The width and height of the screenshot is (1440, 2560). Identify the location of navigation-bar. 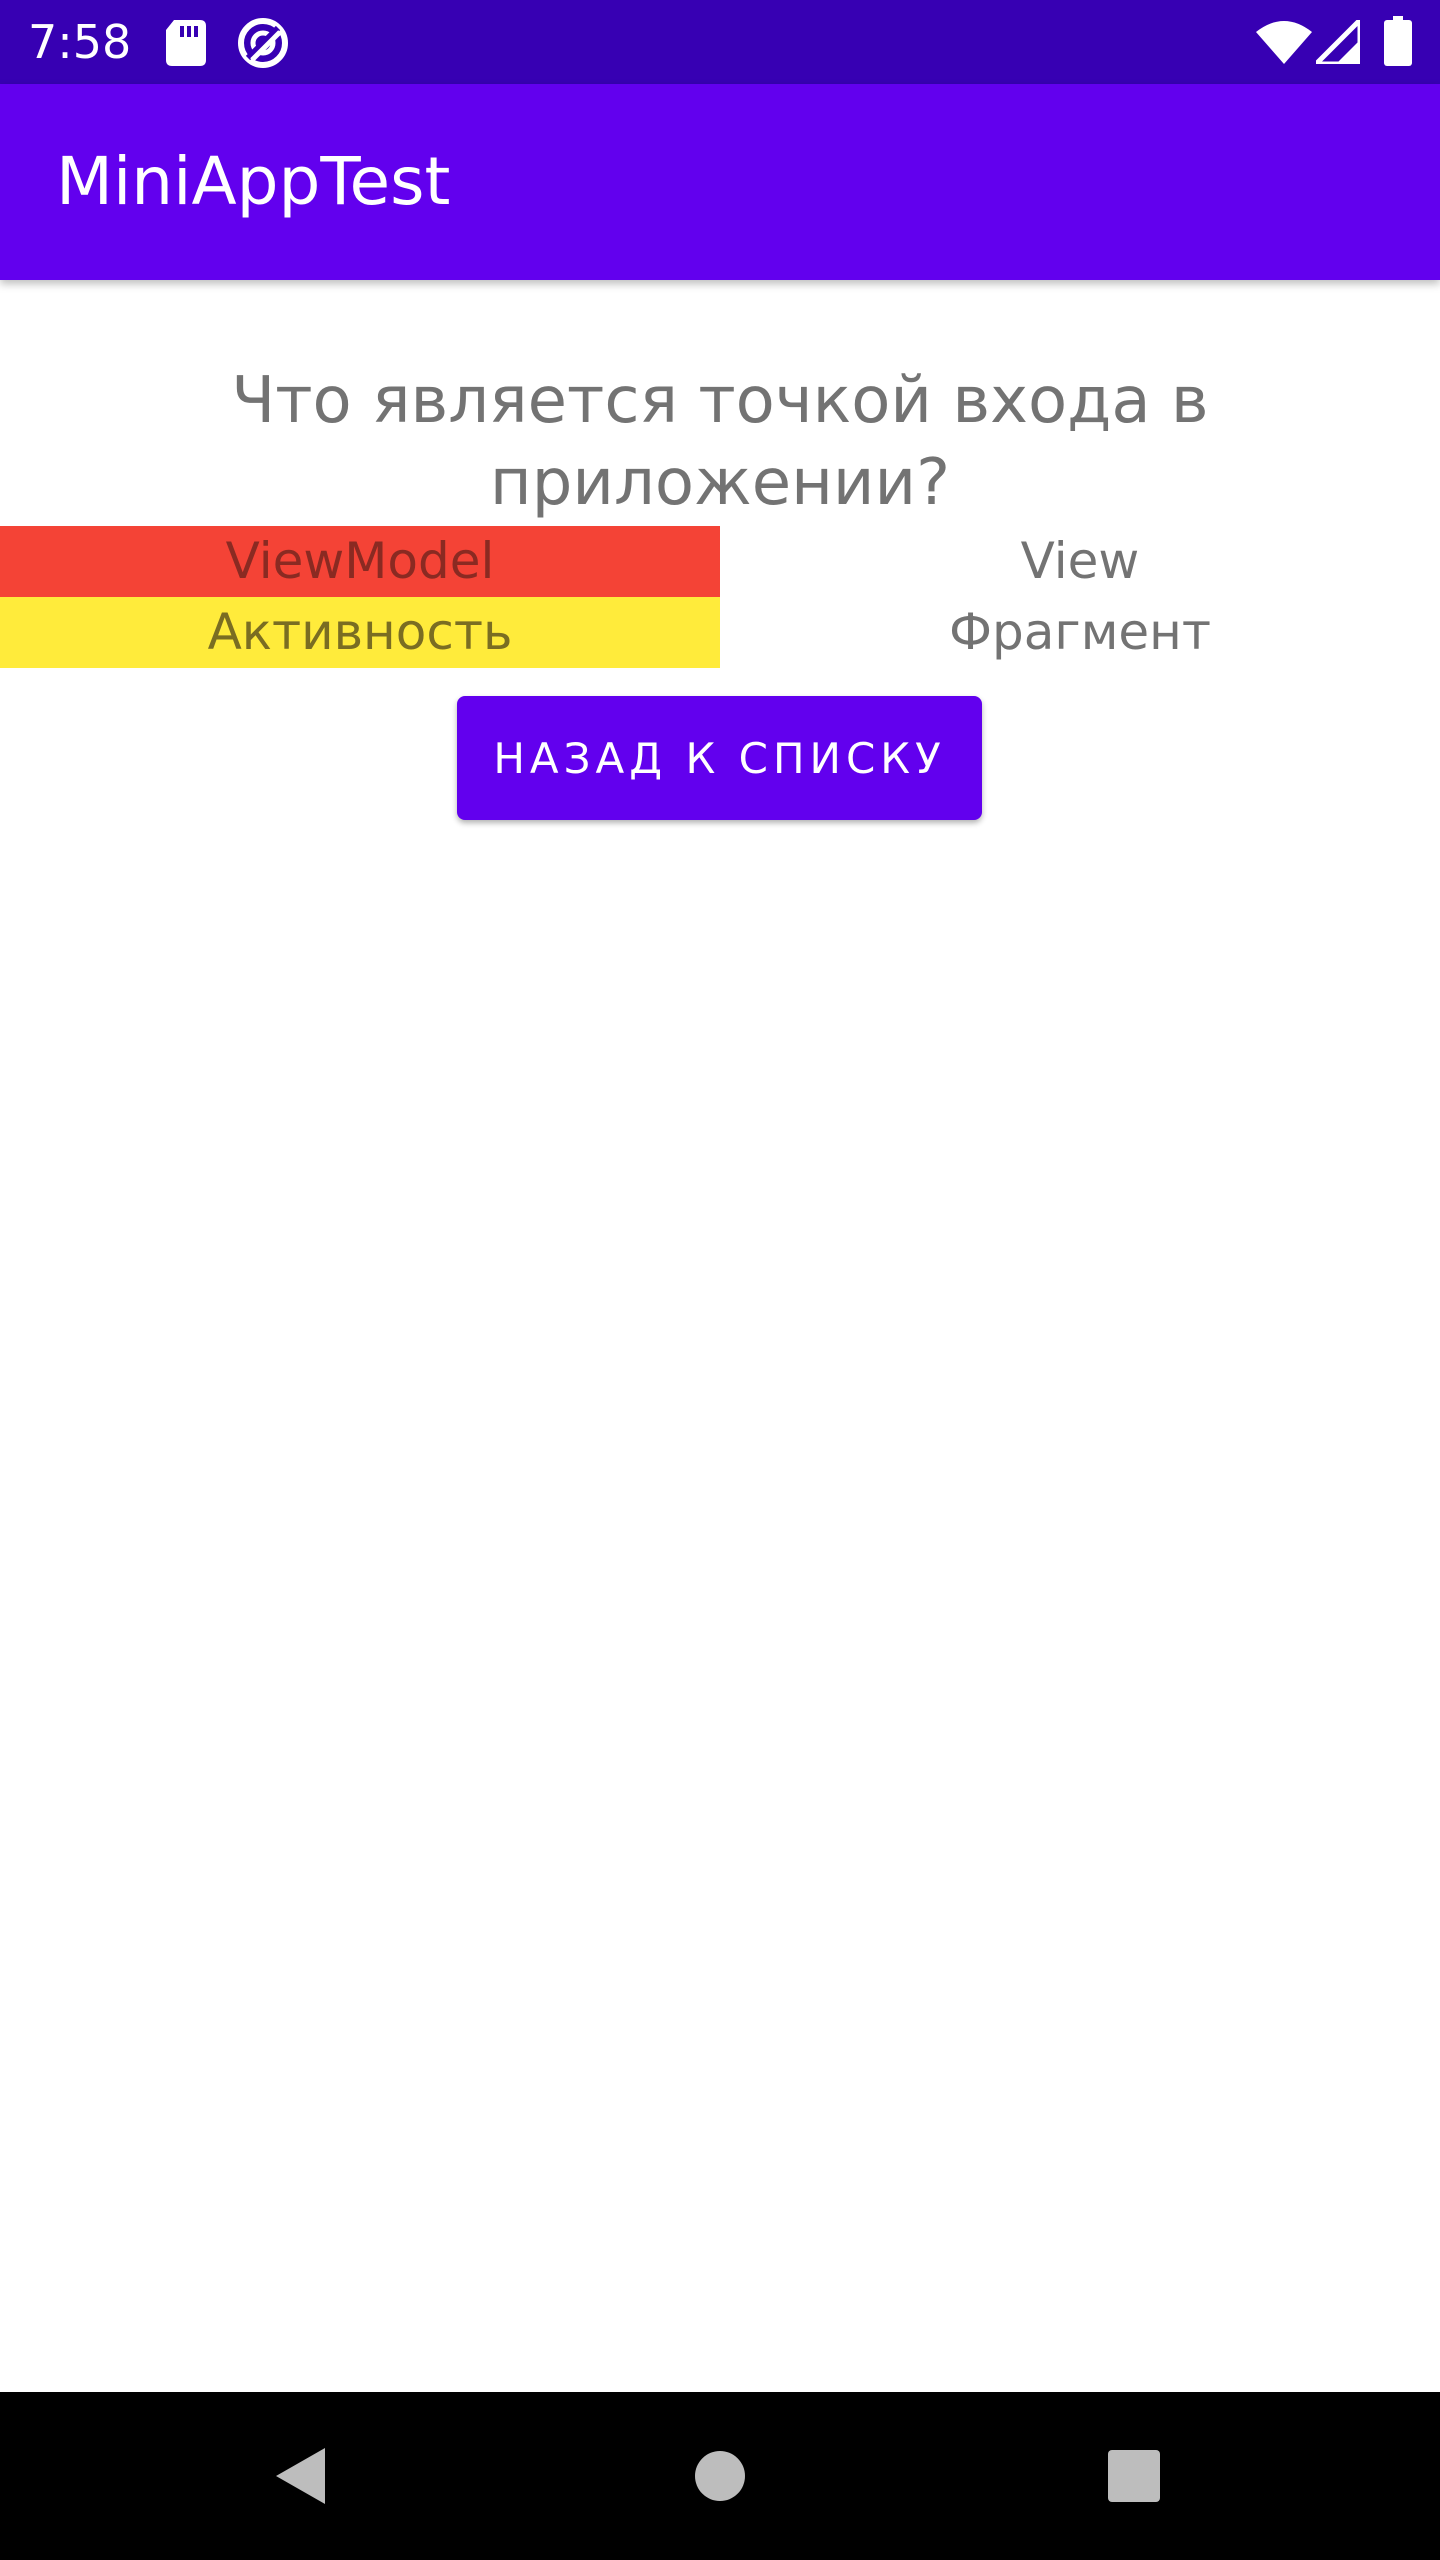
(720, 2476).